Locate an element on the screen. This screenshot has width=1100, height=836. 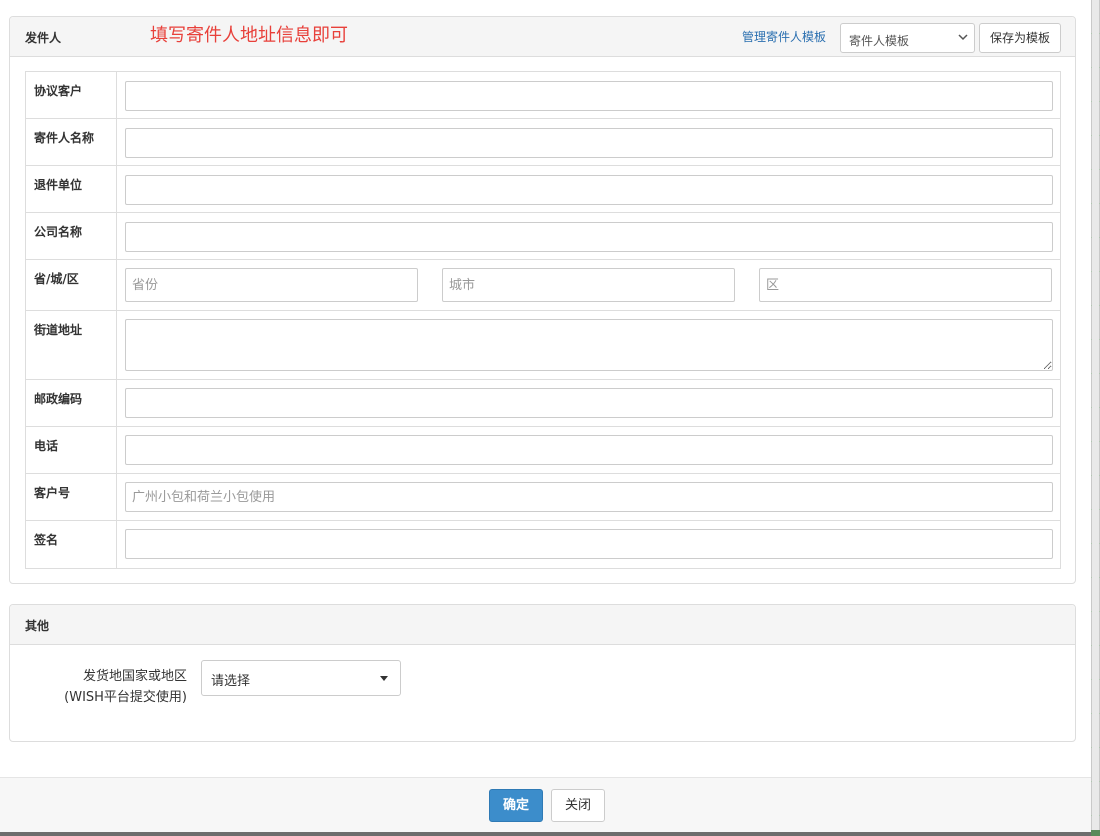
street-label: 街道地址 is located at coordinates (58, 330).